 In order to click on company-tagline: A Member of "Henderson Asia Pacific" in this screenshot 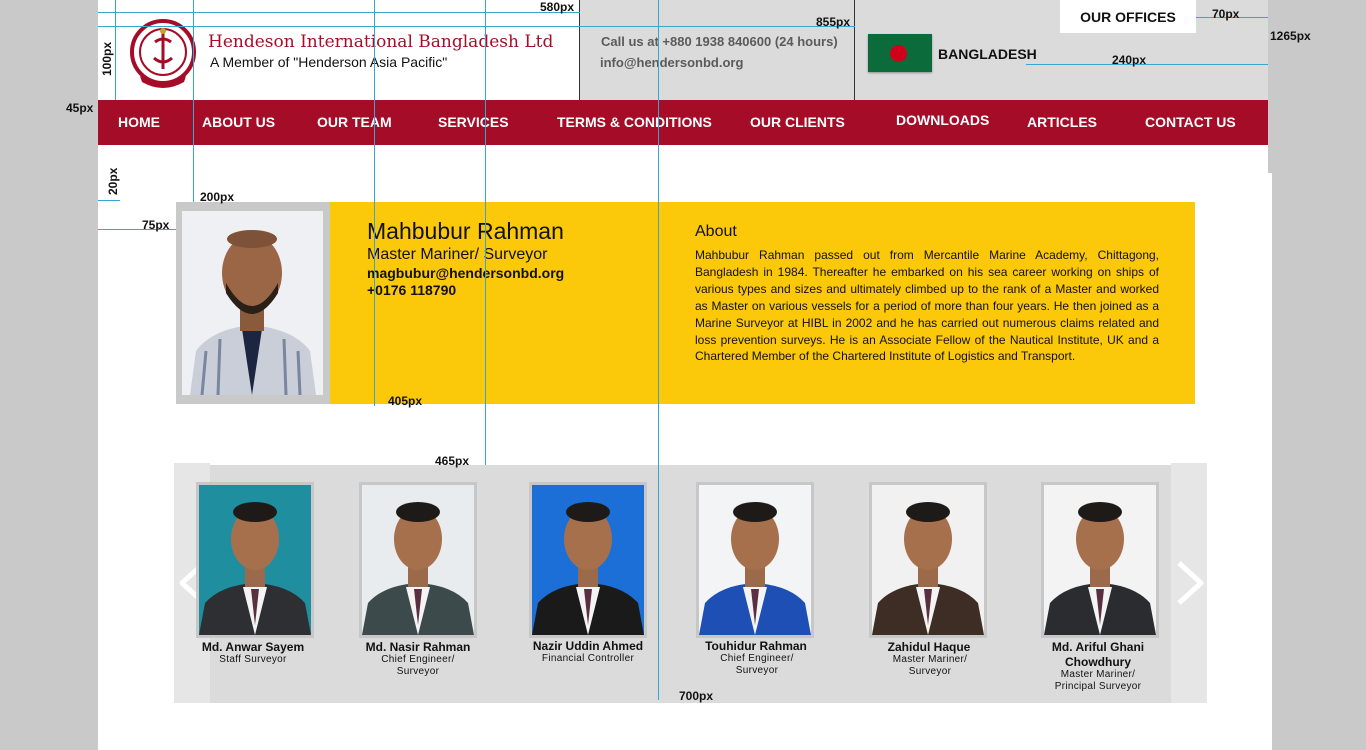, I will do `click(329, 62)`.